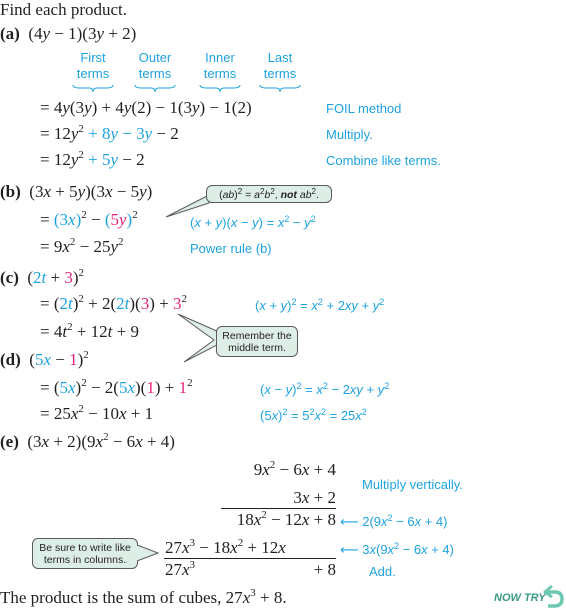  What do you see at coordinates (520, 598) in the screenshot?
I see `now-try-label: NOW TRY` at bounding box center [520, 598].